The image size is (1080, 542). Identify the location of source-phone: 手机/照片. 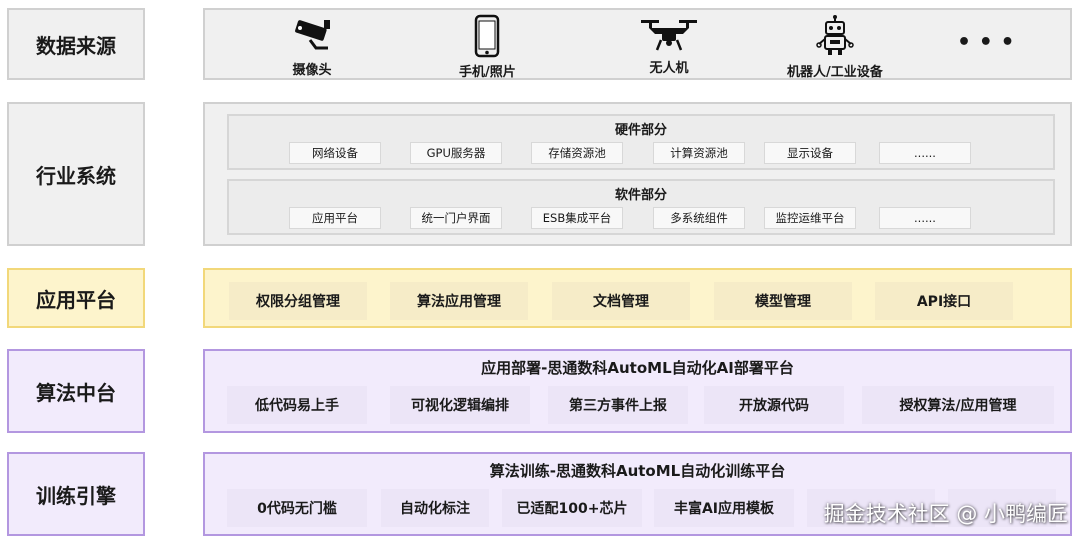
(487, 47).